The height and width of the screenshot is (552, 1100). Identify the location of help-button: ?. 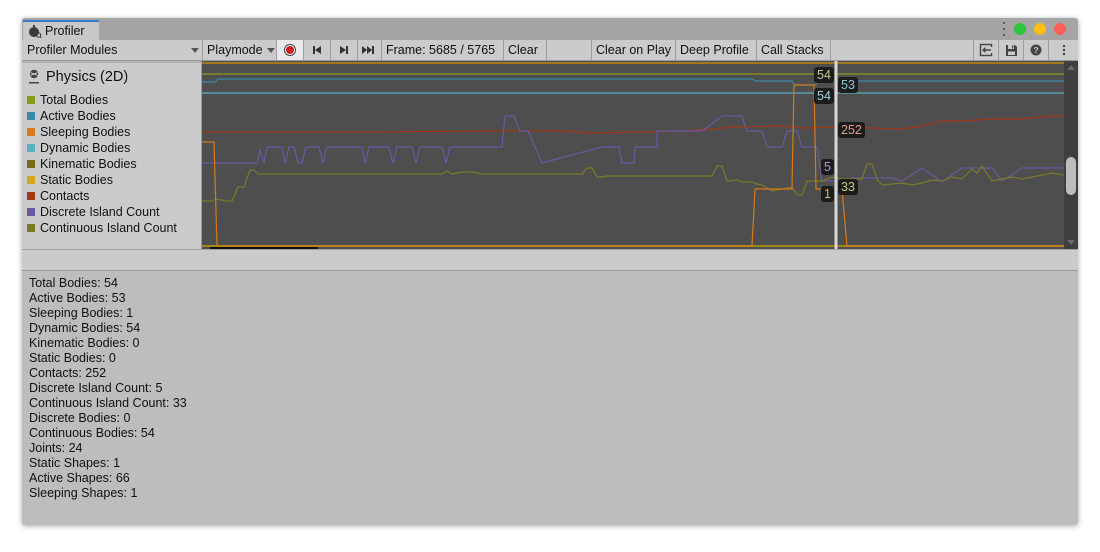
(1035, 50).